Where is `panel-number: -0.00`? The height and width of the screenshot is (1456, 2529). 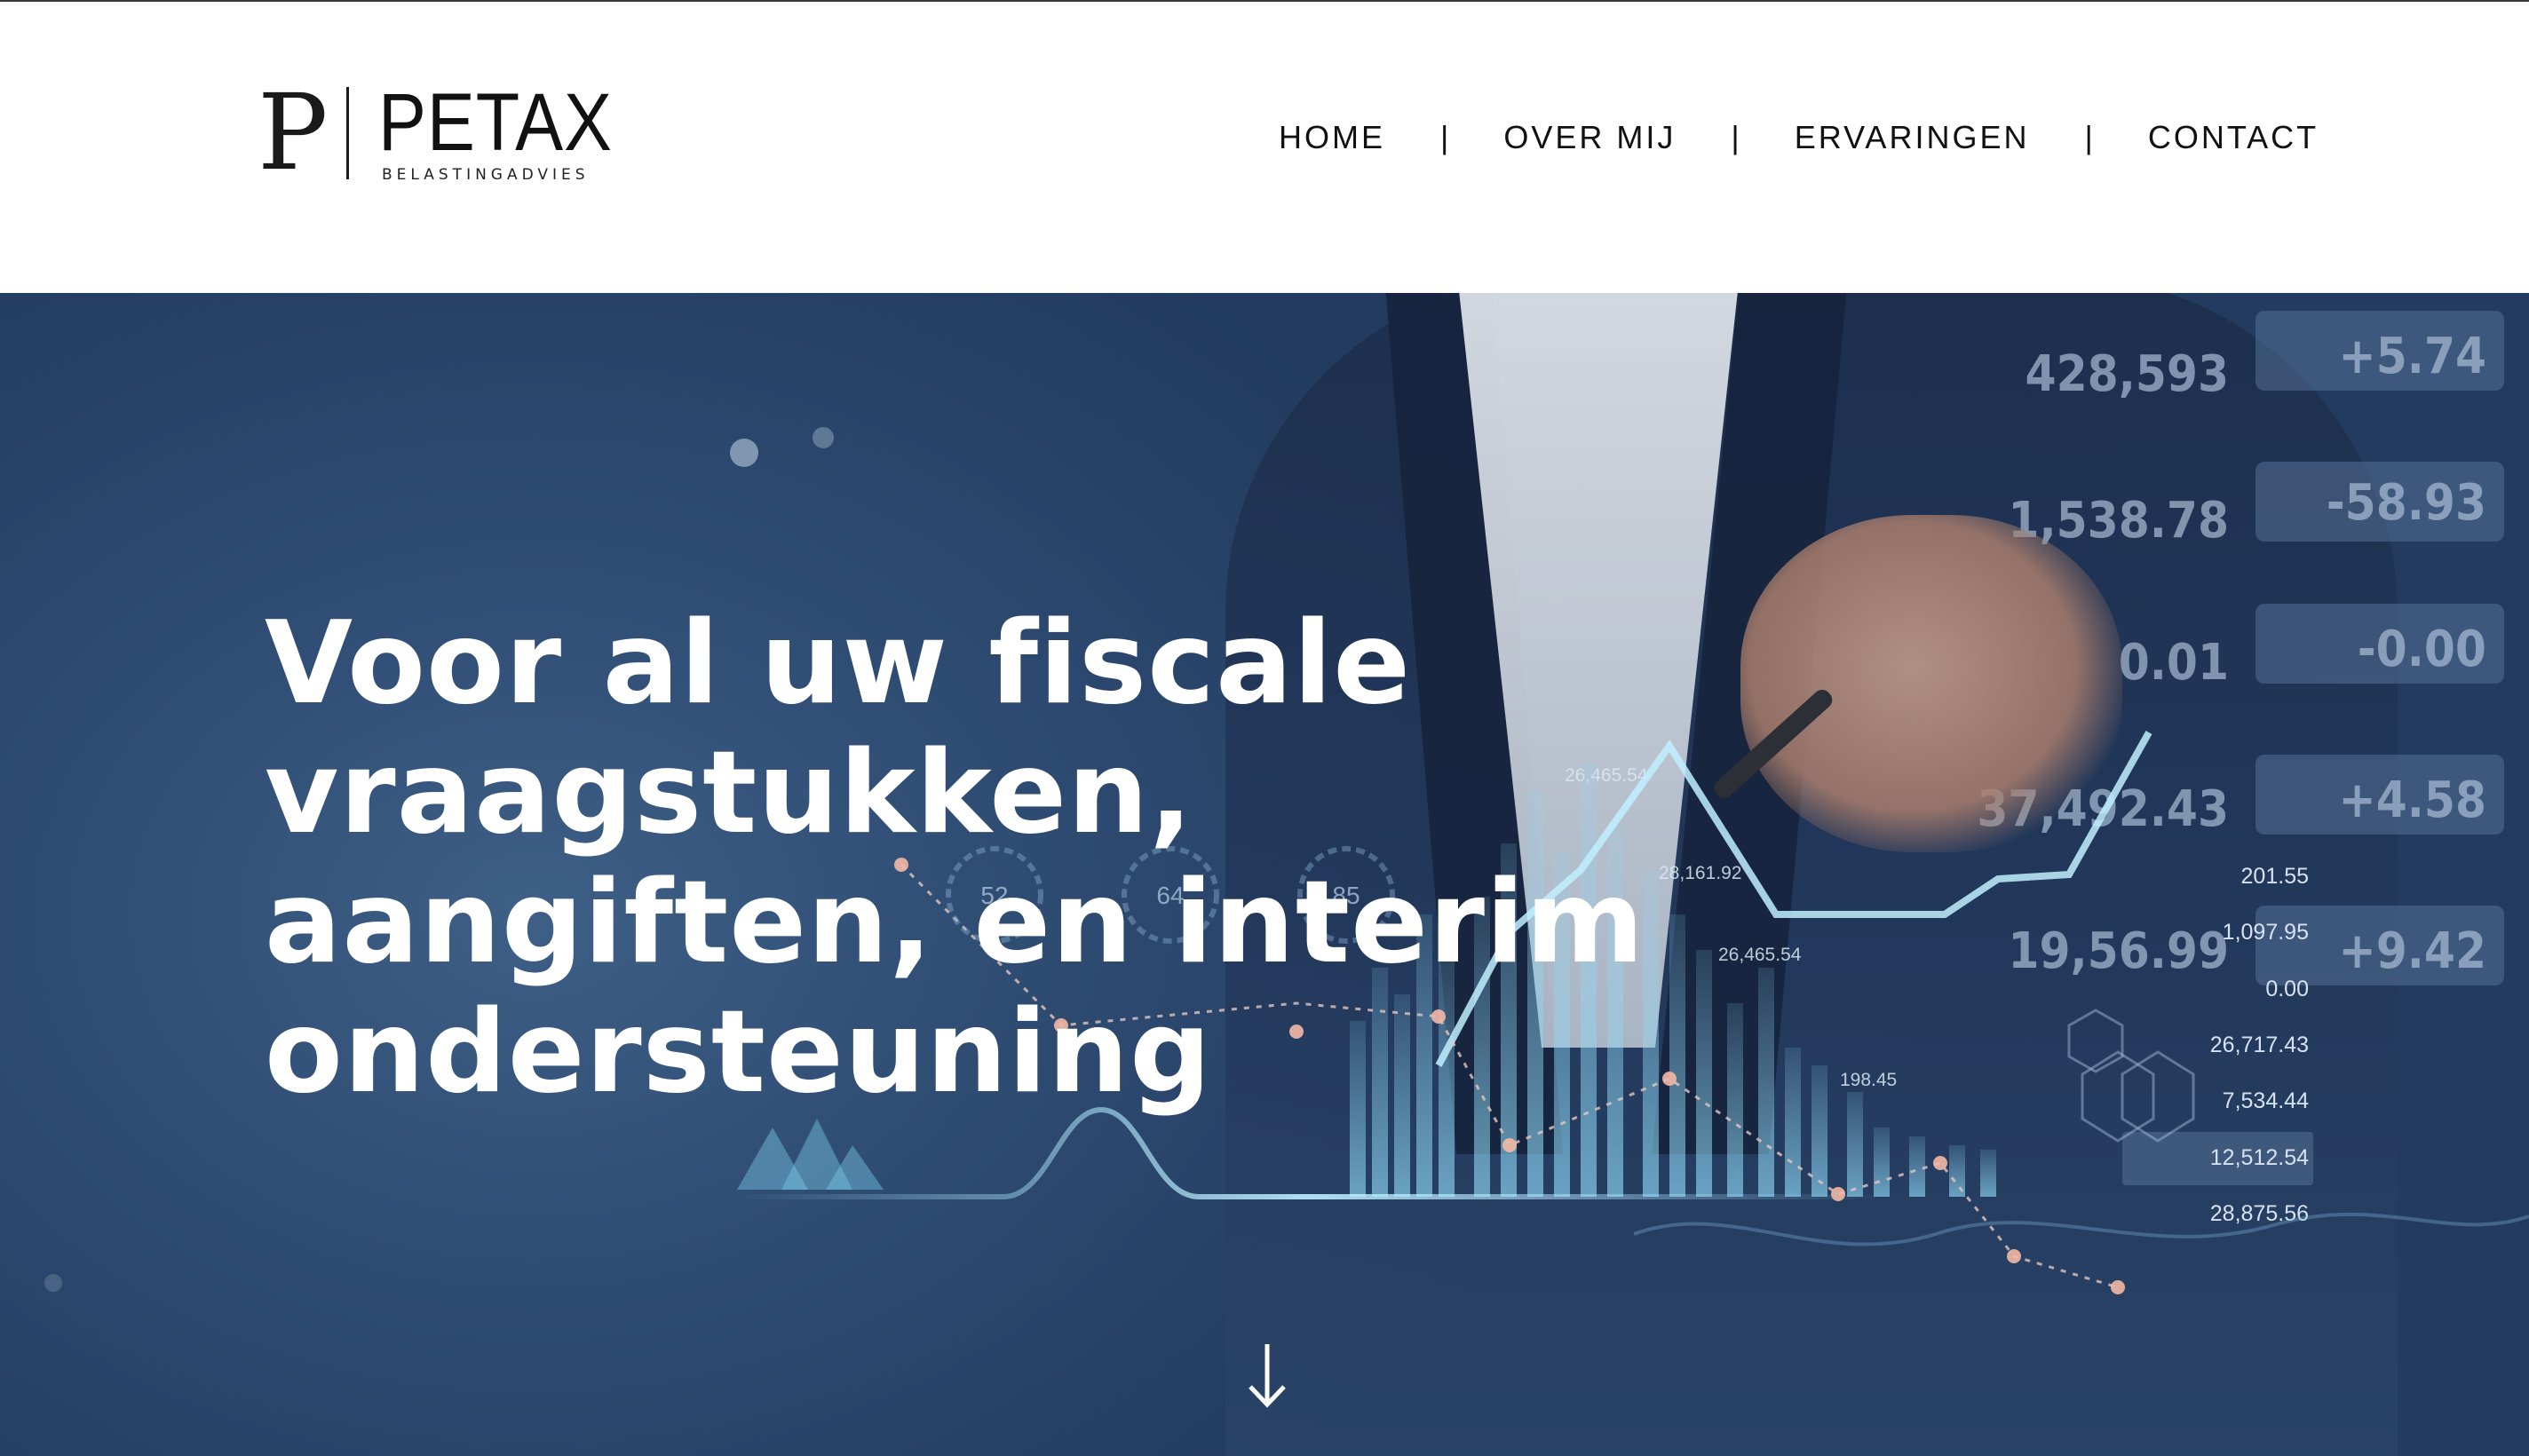
panel-number: -0.00 is located at coordinates (2422, 649).